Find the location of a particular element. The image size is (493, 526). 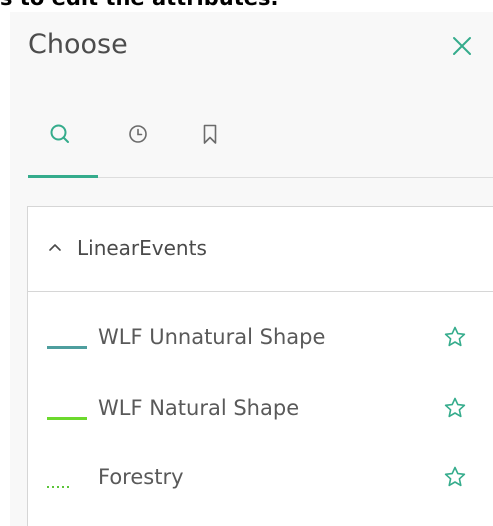

bookmark-icon is located at coordinates (210, 134).